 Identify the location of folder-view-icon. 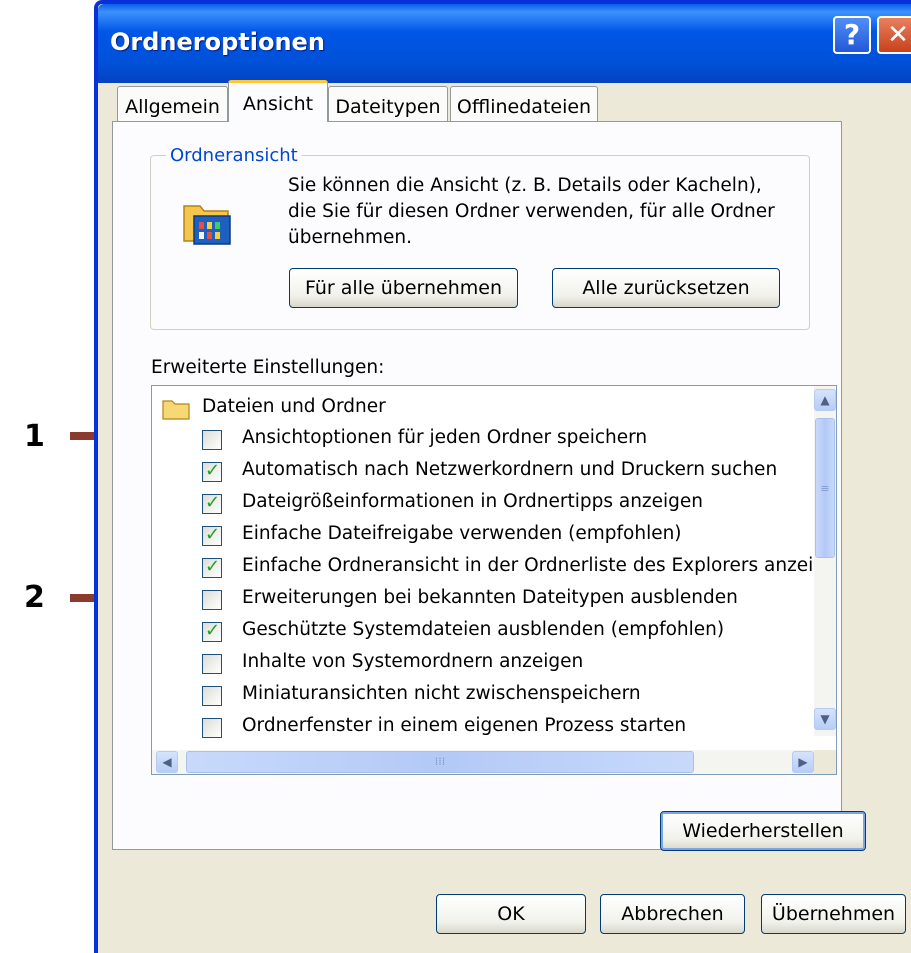
(207, 225).